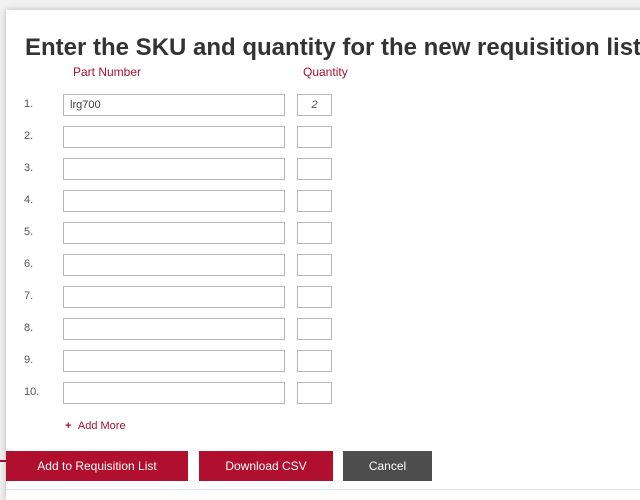 The image size is (640, 500). I want to click on item-row-8: 8., so click(323, 329).